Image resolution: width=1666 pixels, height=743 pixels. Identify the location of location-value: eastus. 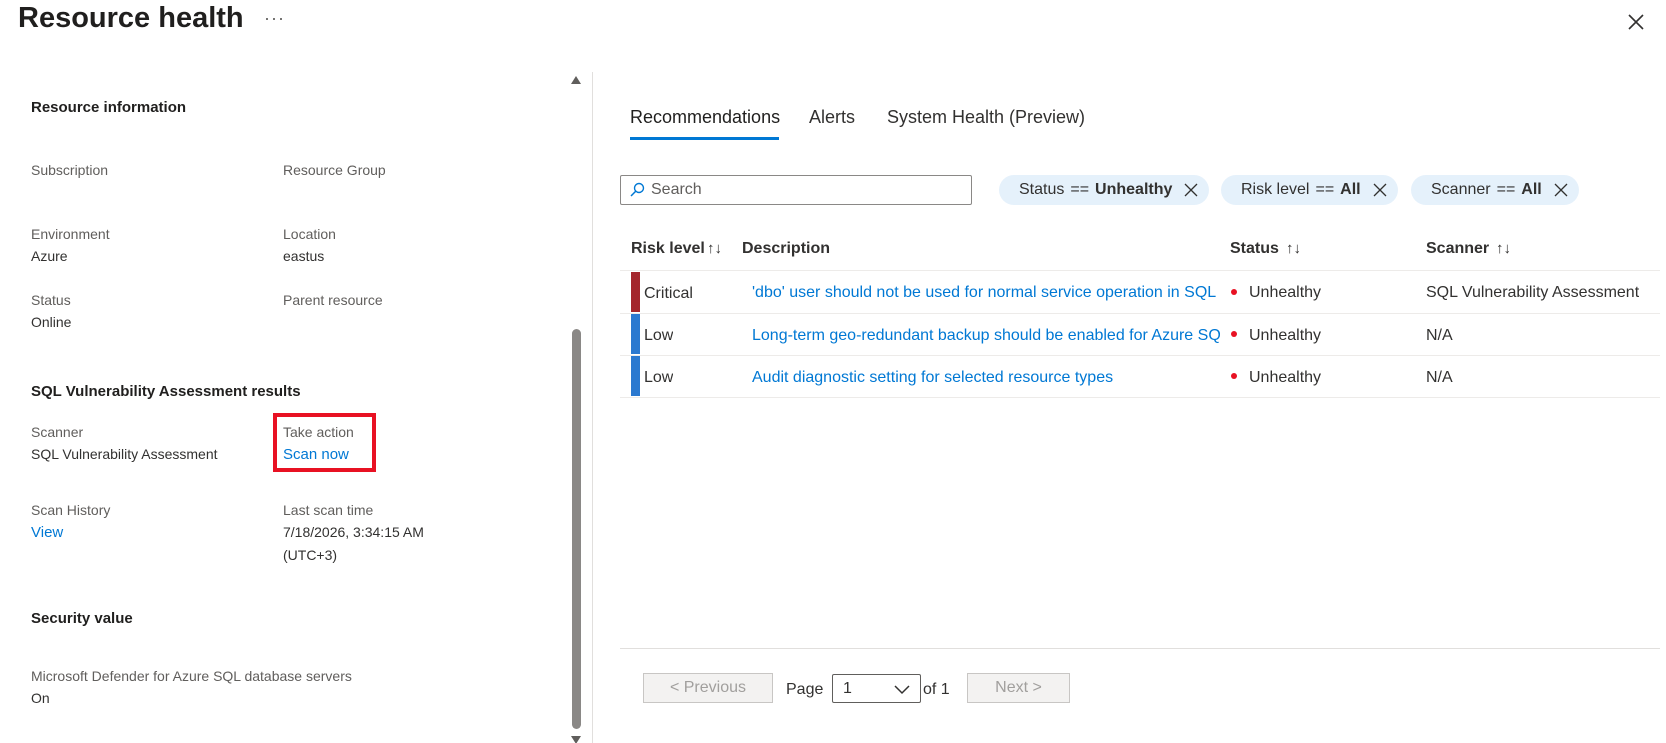
(304, 256).